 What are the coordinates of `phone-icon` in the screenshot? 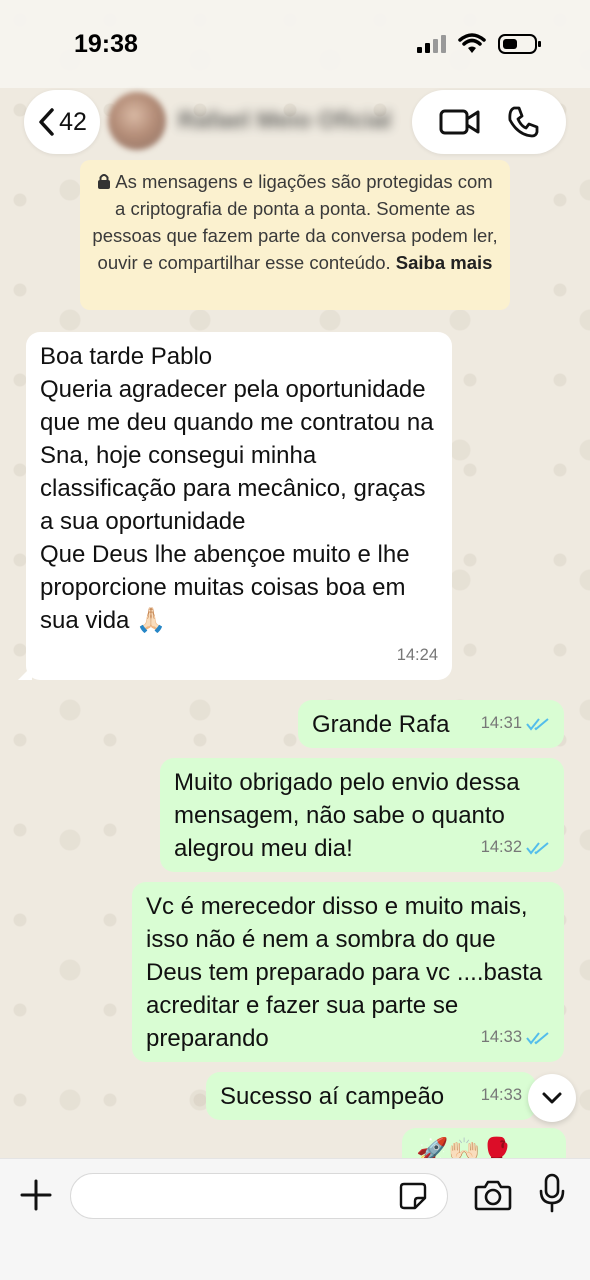 It's located at (523, 122).